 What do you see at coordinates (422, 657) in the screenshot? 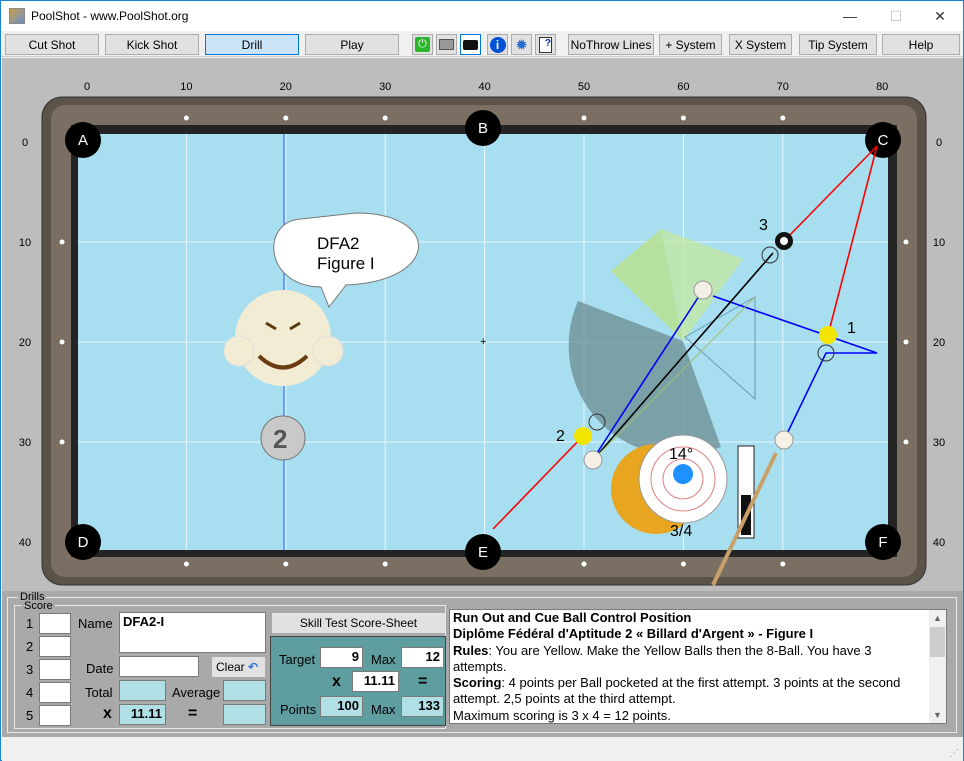
I see `max-field: 12` at bounding box center [422, 657].